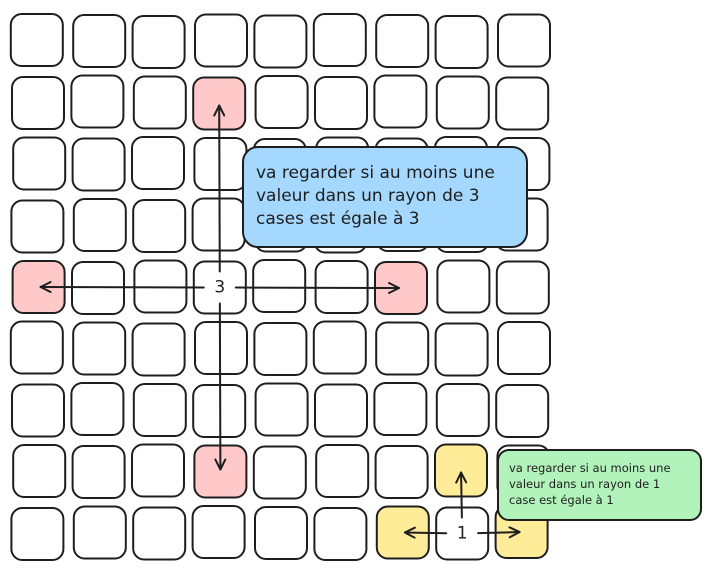  I want to click on grid-cell-r1-c7, so click(462, 102).